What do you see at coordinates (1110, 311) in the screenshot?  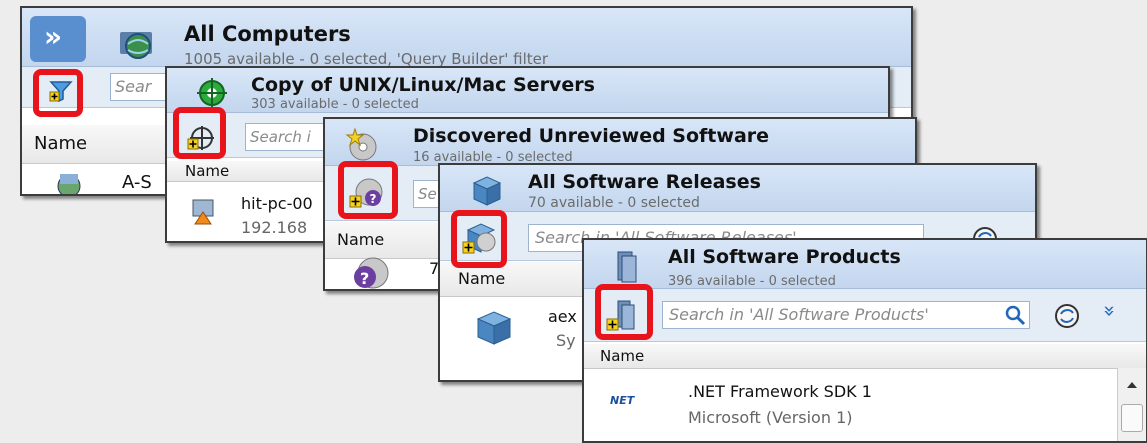 I see `more-chevron-icon: »` at bounding box center [1110, 311].